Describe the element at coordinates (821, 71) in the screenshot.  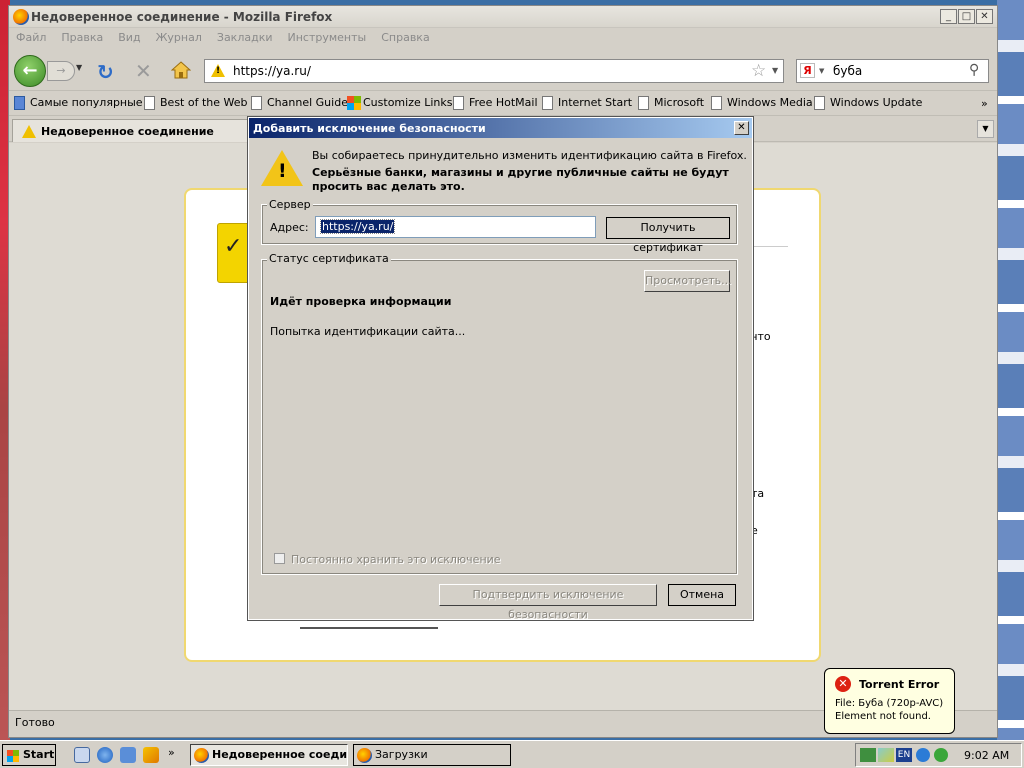
I see `search-engine-dropdown-icon: ▼` at that location.